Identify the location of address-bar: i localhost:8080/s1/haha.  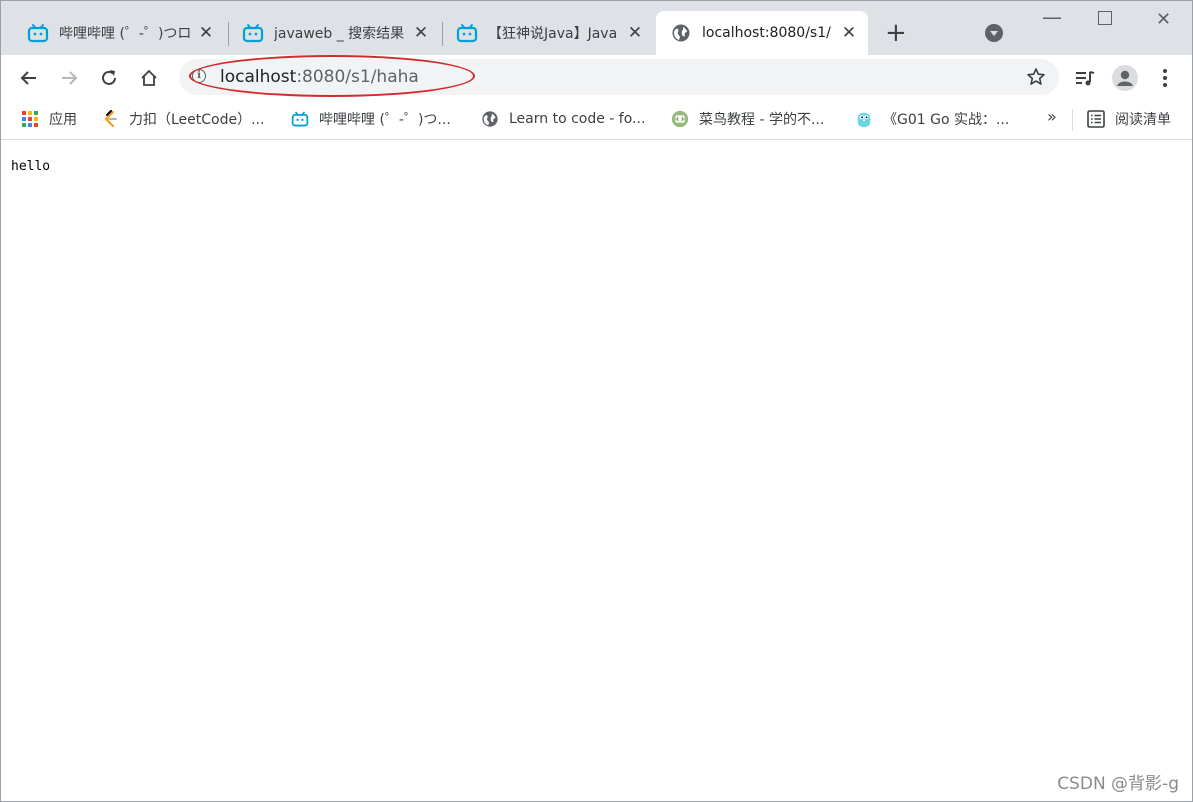
(619, 77).